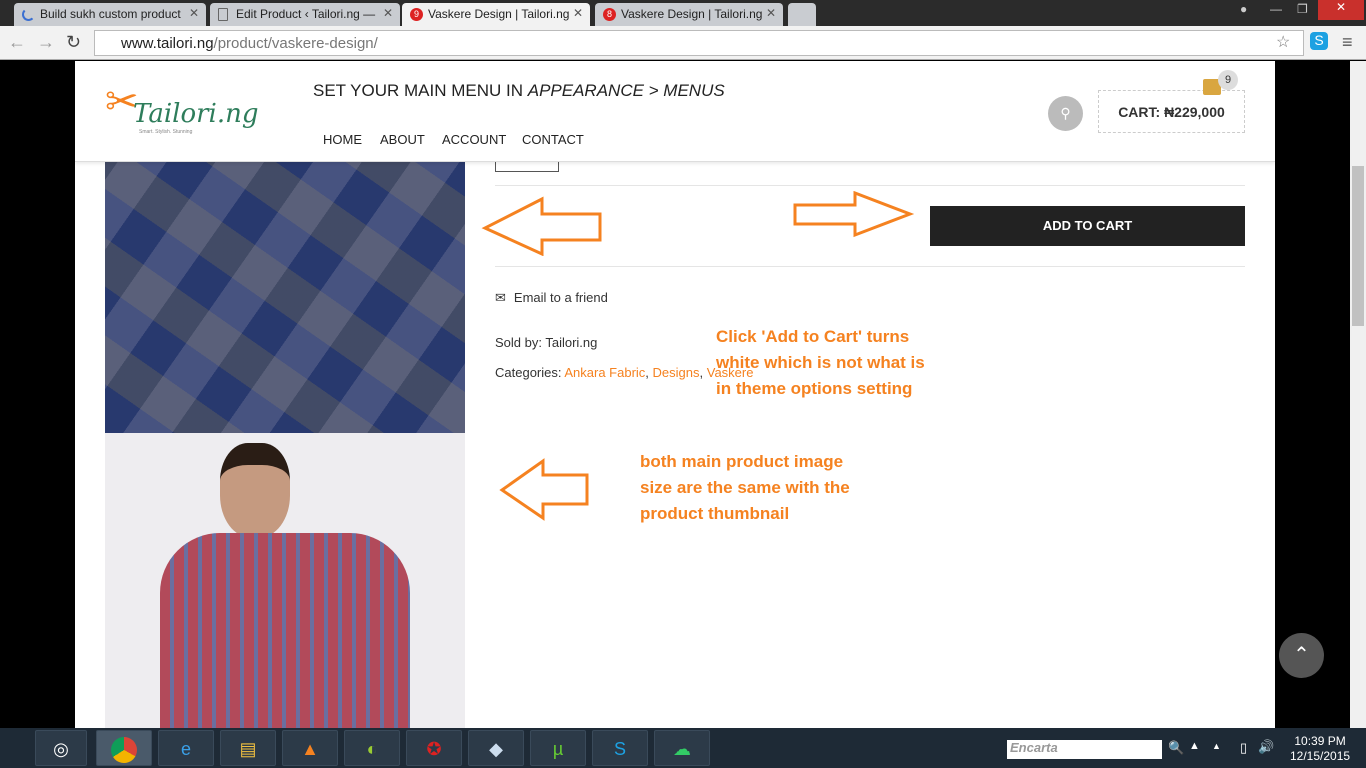 The image size is (1366, 768). I want to click on tab-vaskere: 8 Vaskere Design | Tailori.ng ✕, so click(689, 14).